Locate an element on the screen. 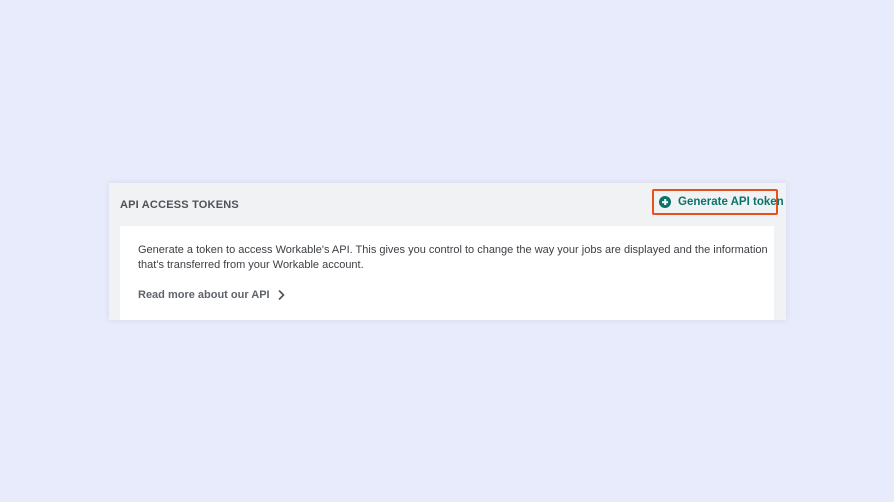 This screenshot has height=502, width=894. generate-api-token-button: Generate API token is located at coordinates (718, 202).